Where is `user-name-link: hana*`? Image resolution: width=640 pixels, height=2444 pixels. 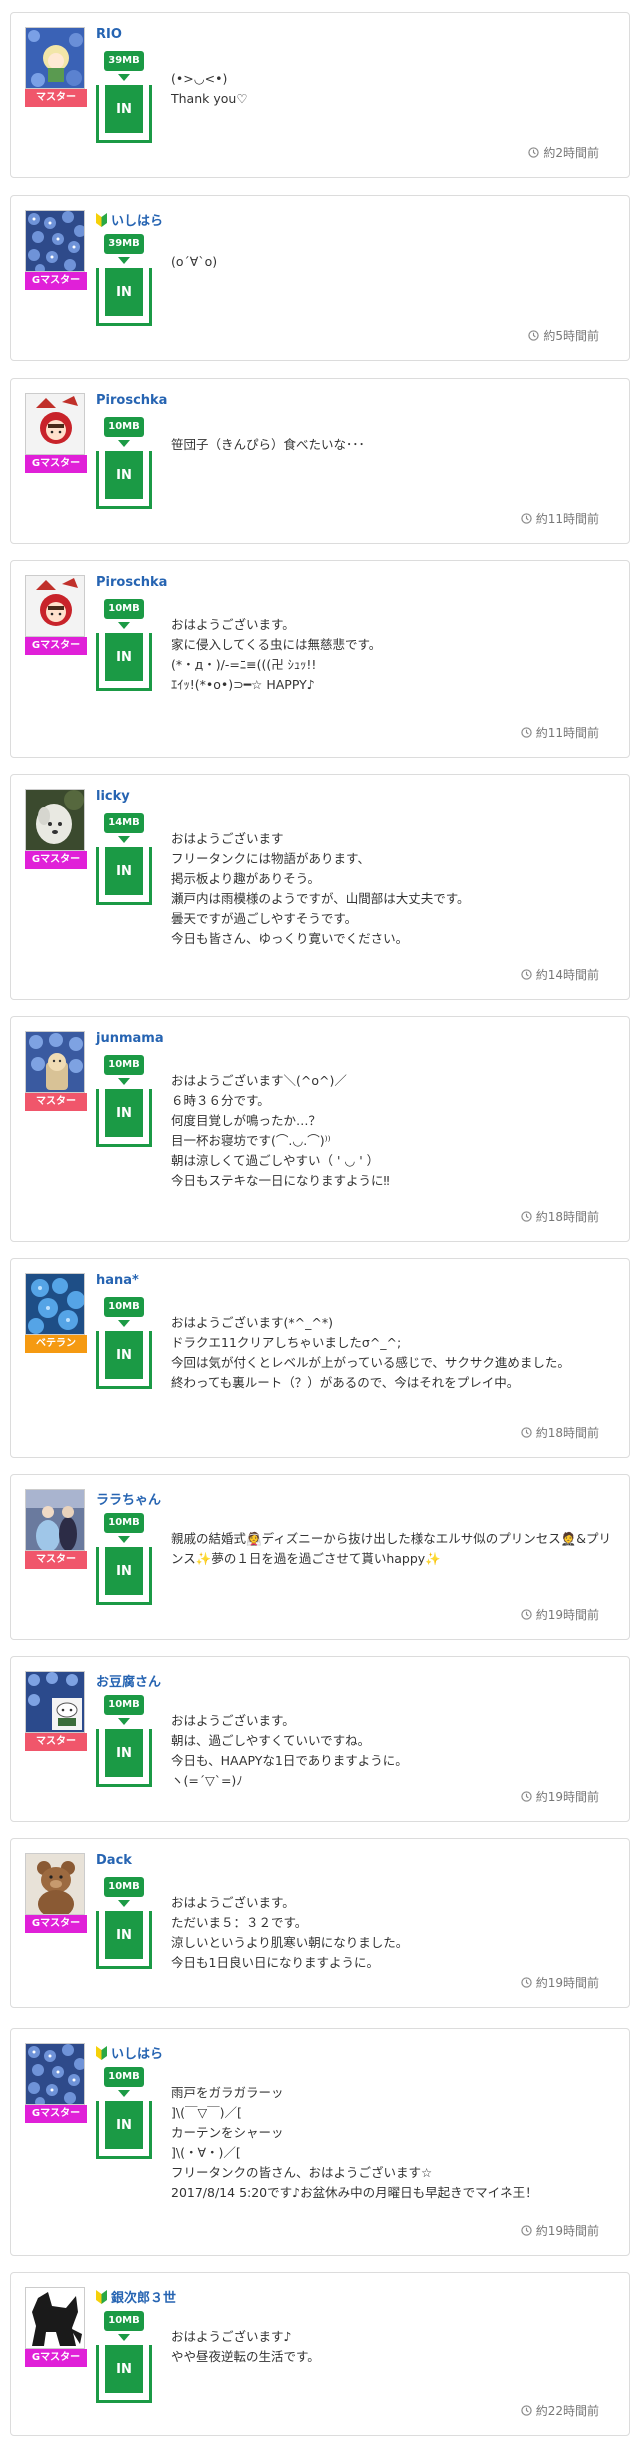
user-name-link: hana* is located at coordinates (117, 1280).